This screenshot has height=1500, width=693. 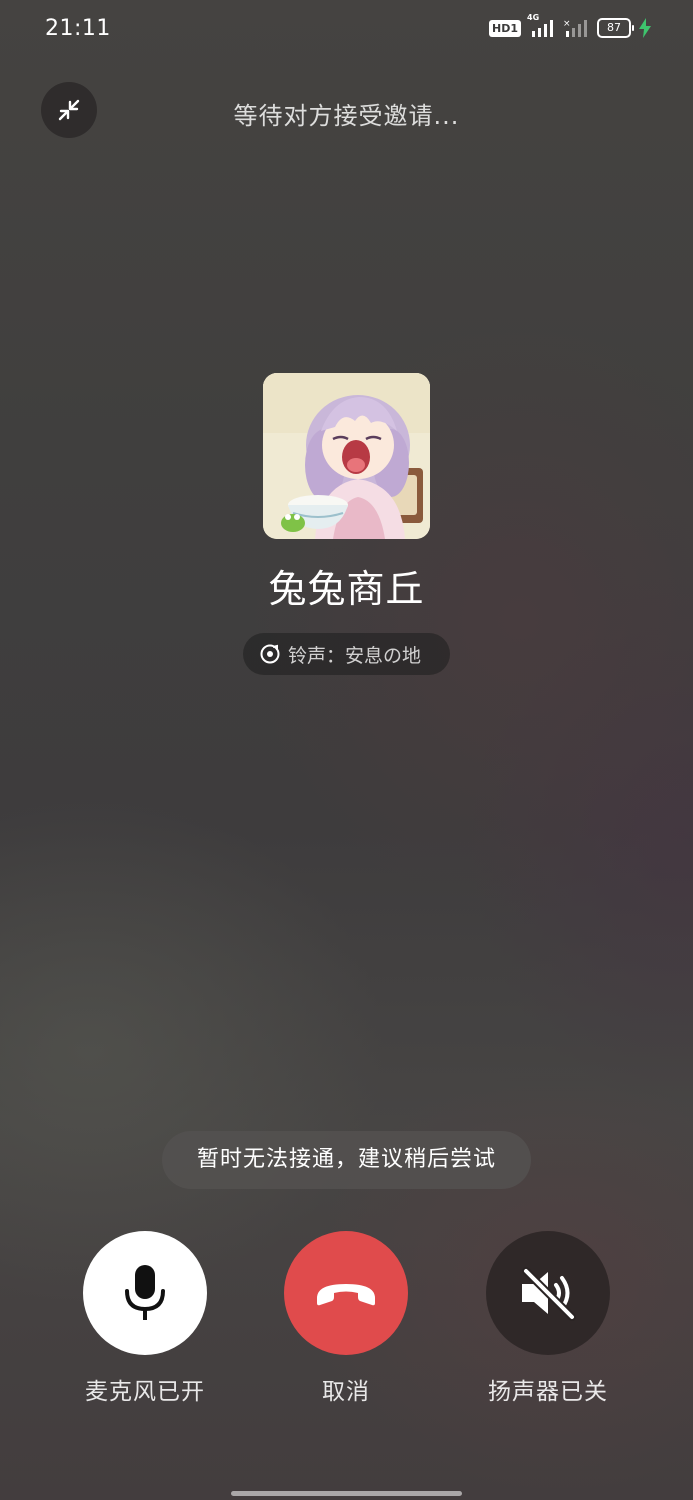 I want to click on microphone-button, so click(x=145, y=1293).